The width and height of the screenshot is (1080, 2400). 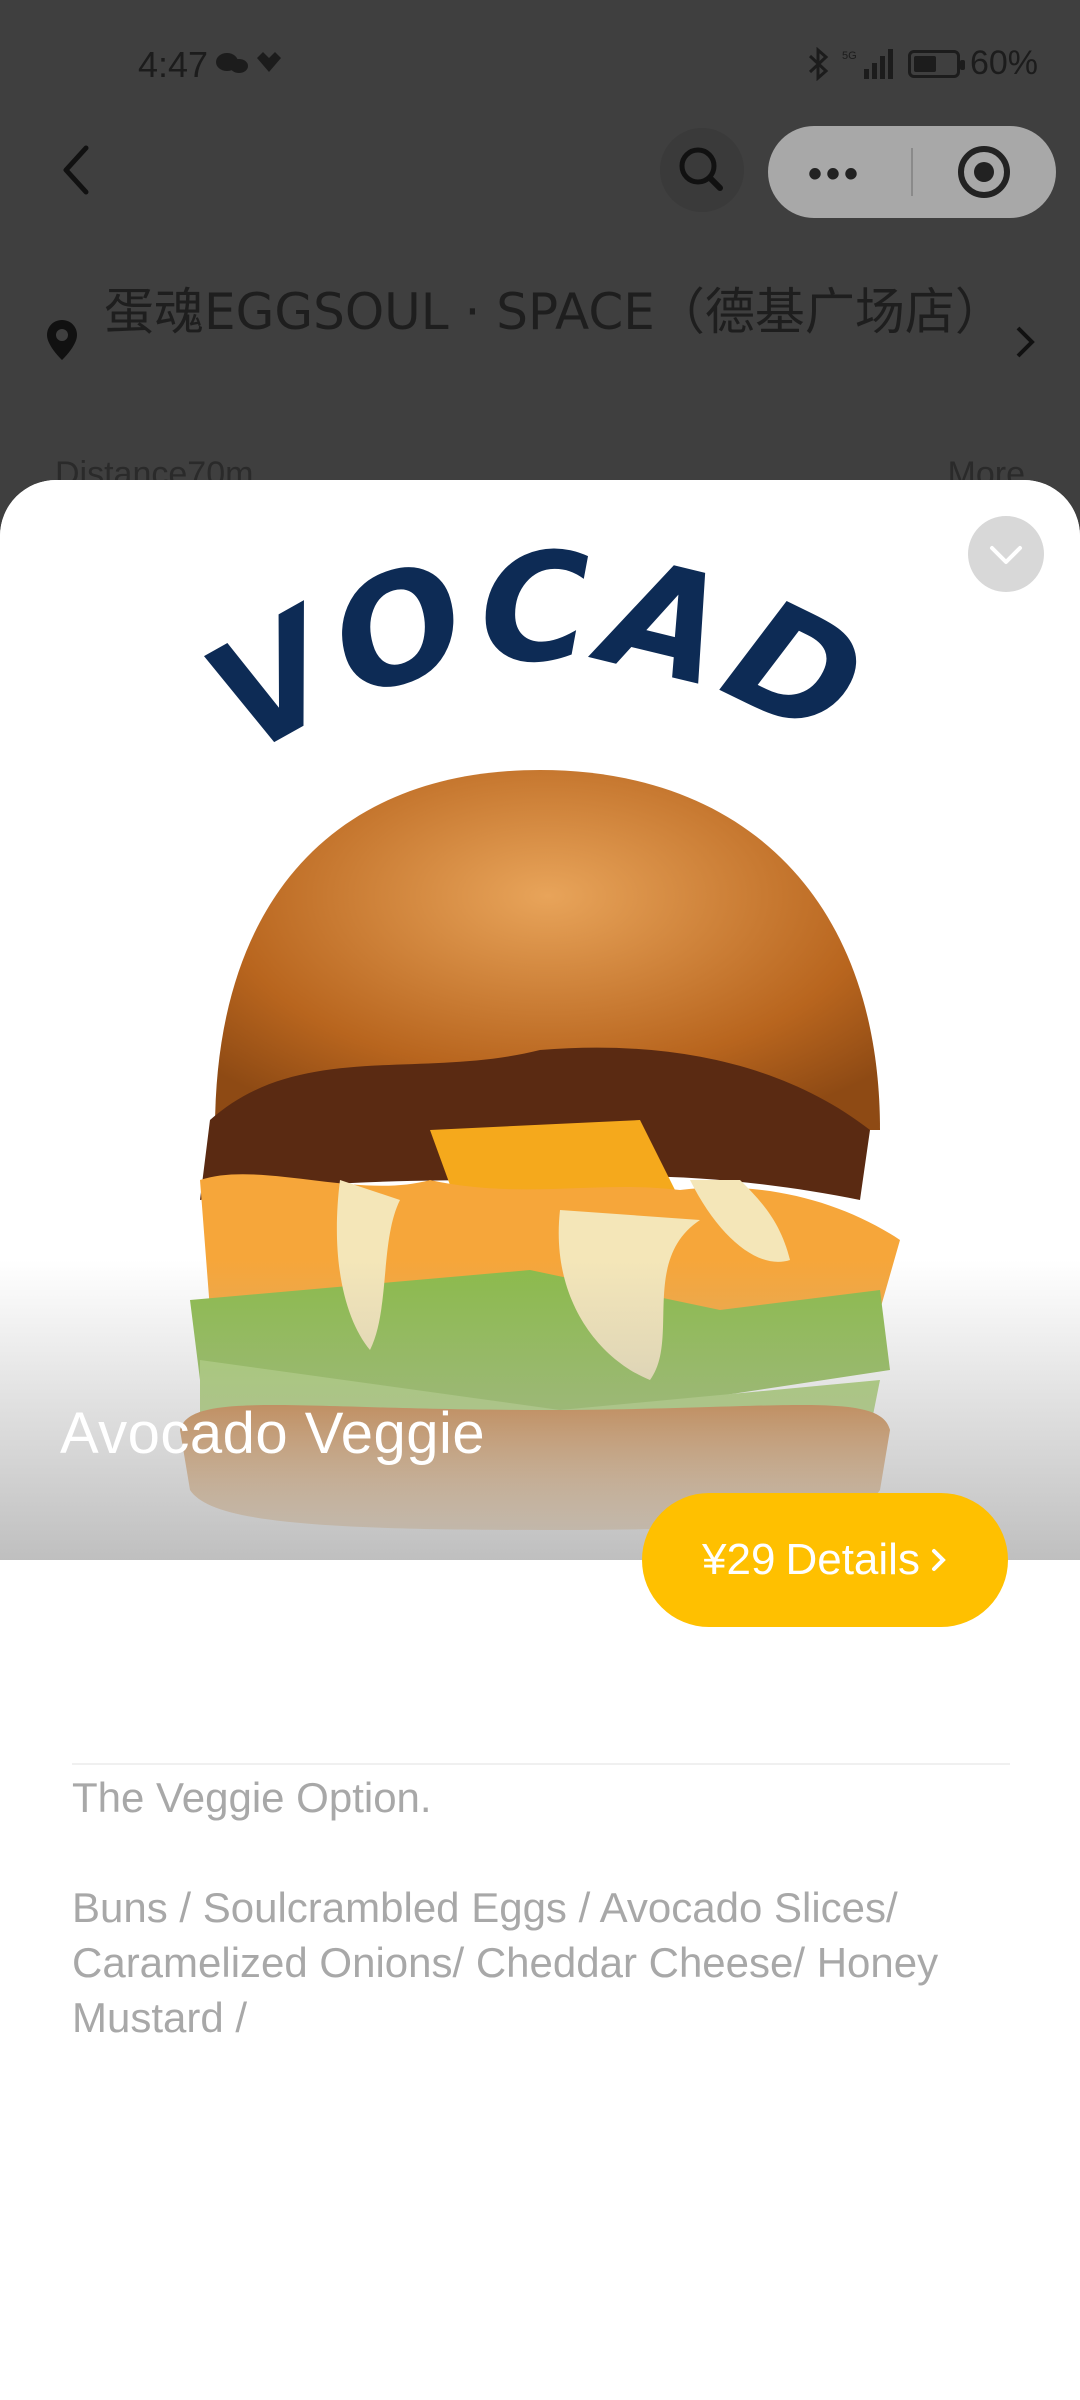 What do you see at coordinates (62, 340) in the screenshot?
I see `location-pin-icon` at bounding box center [62, 340].